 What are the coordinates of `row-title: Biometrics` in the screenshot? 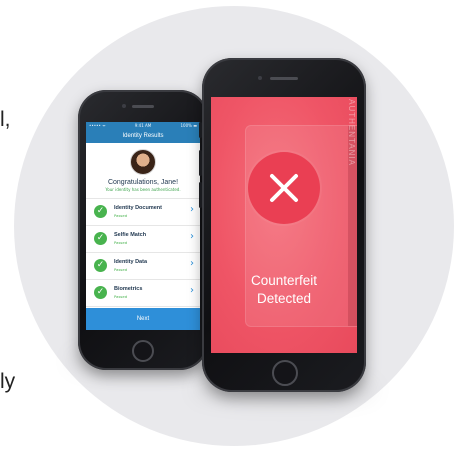 It's located at (128, 289).